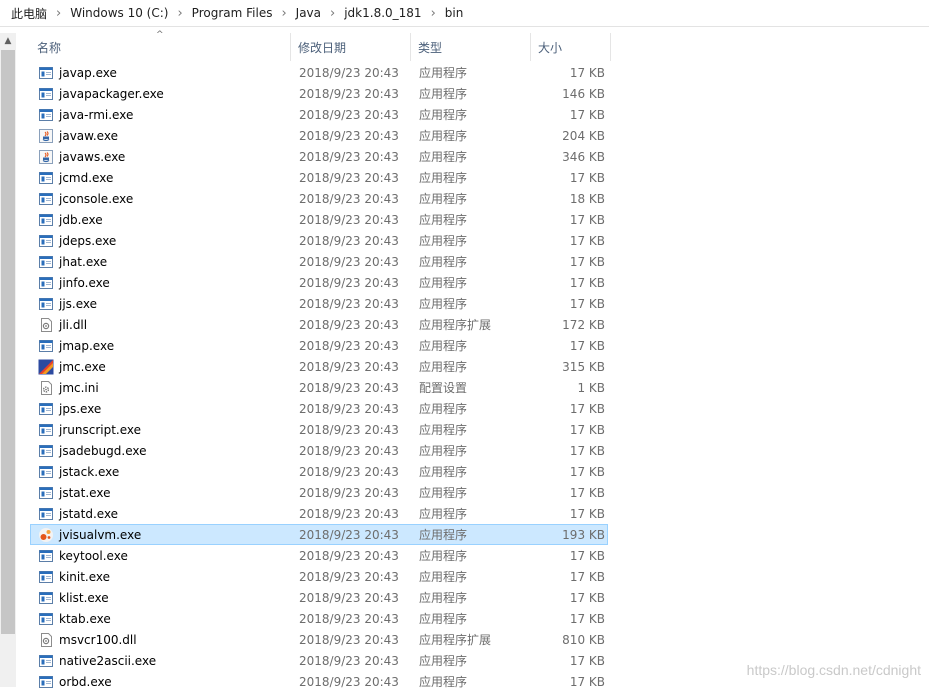  I want to click on file-name: jvisualvm.exe, so click(100, 534).